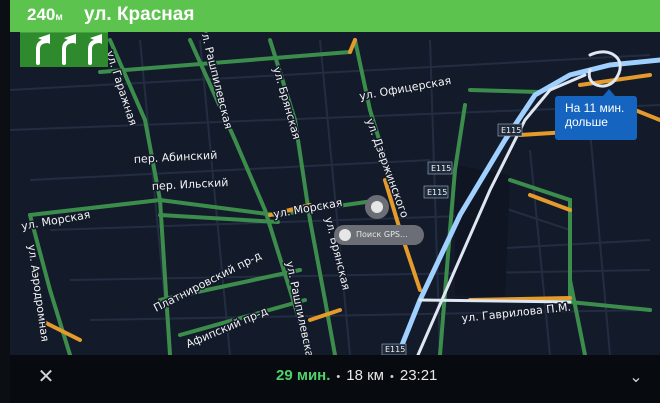 This screenshot has height=403, width=660. Describe the element at coordinates (303, 375) in the screenshot. I see `remaining-time: 29 мин.` at that location.